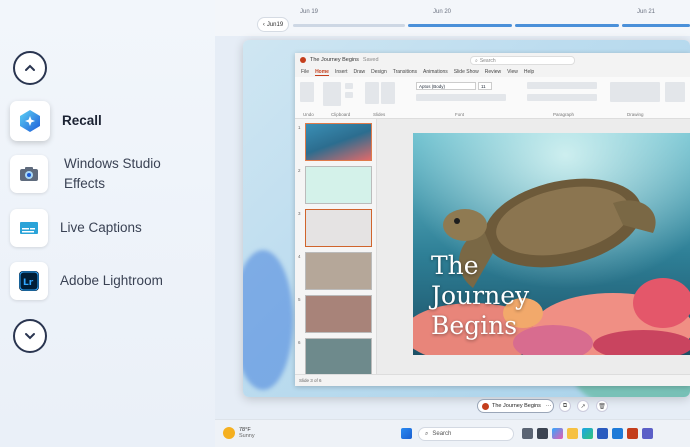 The width and height of the screenshot is (690, 447). Describe the element at coordinates (512, 72) in the screenshot. I see `tab-view: View` at that location.